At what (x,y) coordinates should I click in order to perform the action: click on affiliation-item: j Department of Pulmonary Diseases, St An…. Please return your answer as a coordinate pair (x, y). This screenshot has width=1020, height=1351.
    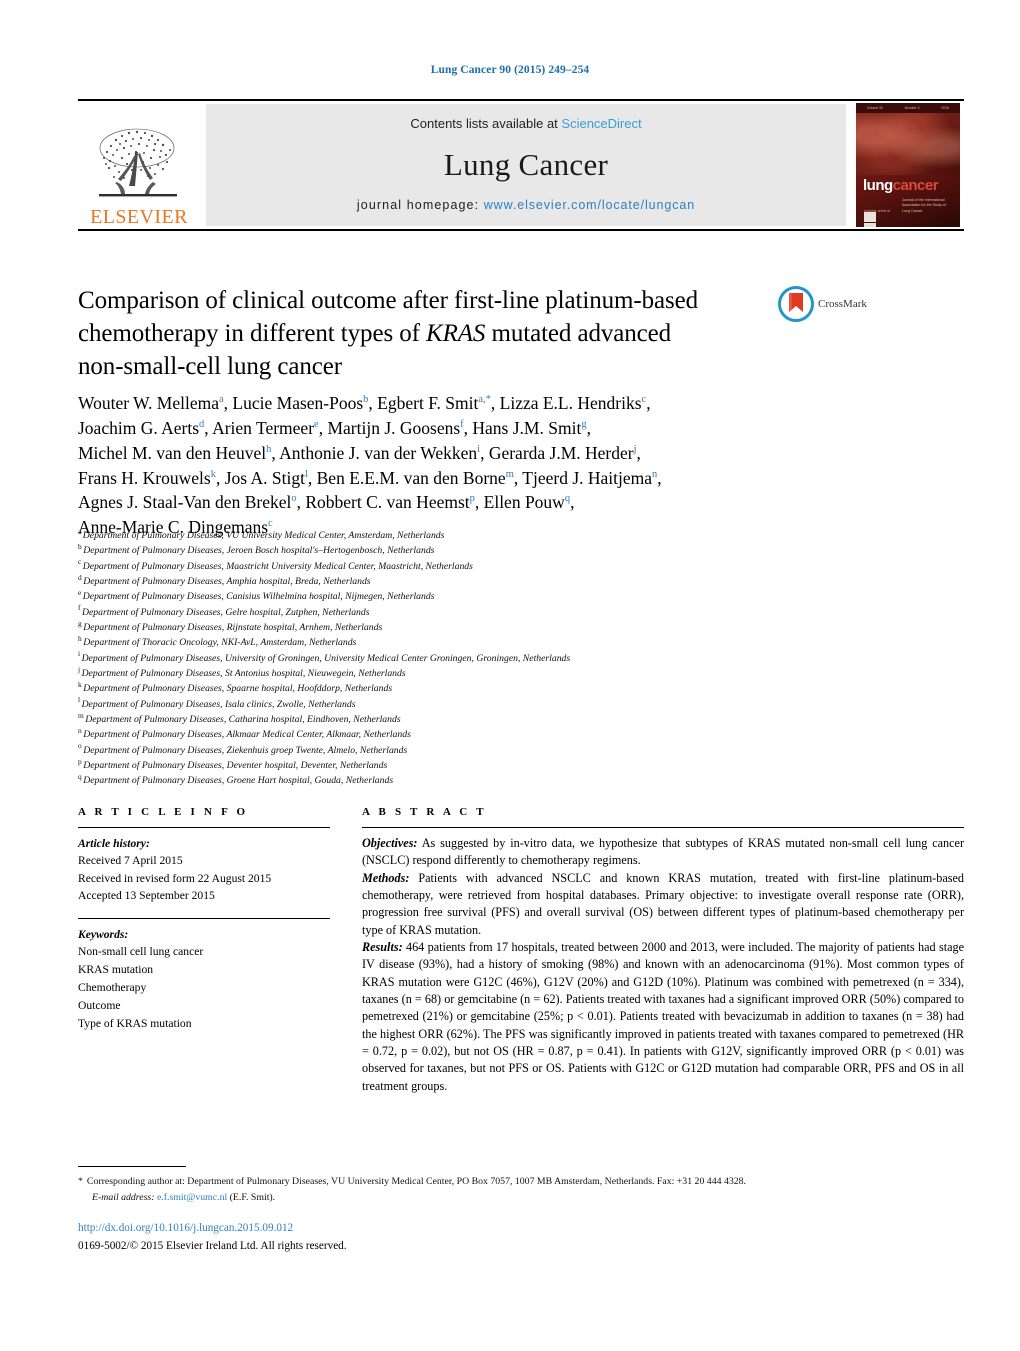
    Looking at the image, I should click on (518, 673).